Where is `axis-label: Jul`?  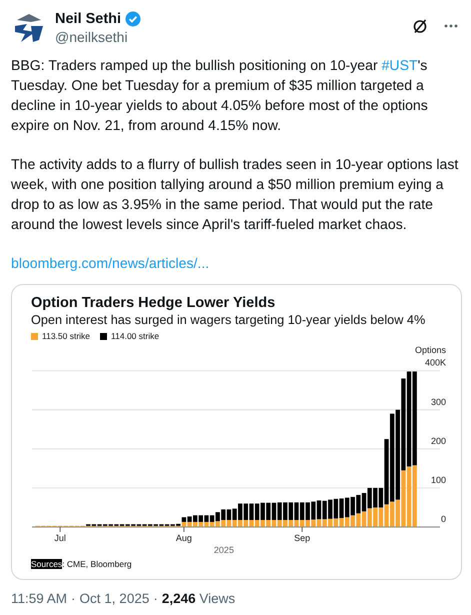
axis-label: Jul is located at coordinates (60, 537).